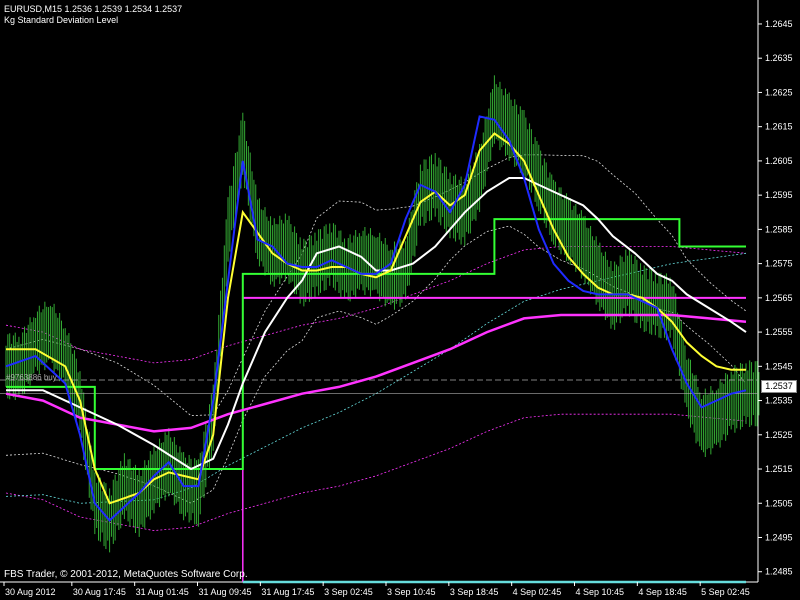 The width and height of the screenshot is (800, 600). Describe the element at coordinates (30, 592) in the screenshot. I see `time-tick-label: 30 Aug 2012` at that location.